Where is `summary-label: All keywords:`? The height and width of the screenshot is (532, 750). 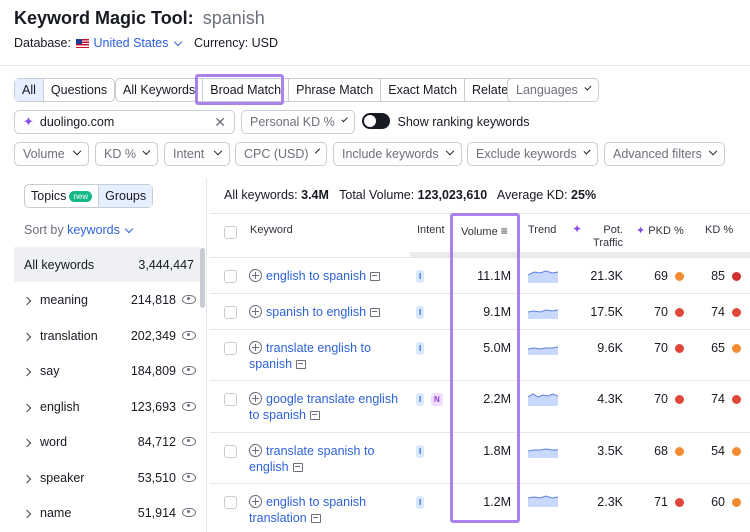
summary-label: All keywords: is located at coordinates (261, 195).